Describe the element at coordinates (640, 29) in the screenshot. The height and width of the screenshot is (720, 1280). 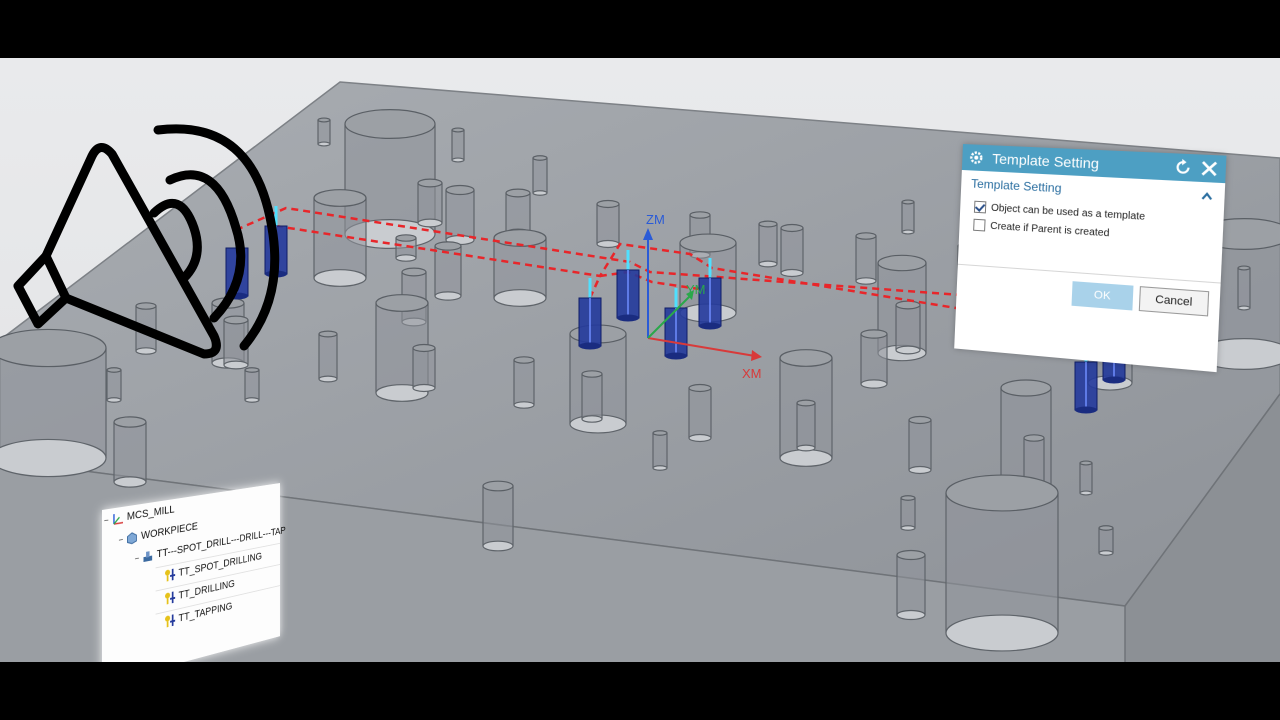
I see `letterbox-top` at that location.